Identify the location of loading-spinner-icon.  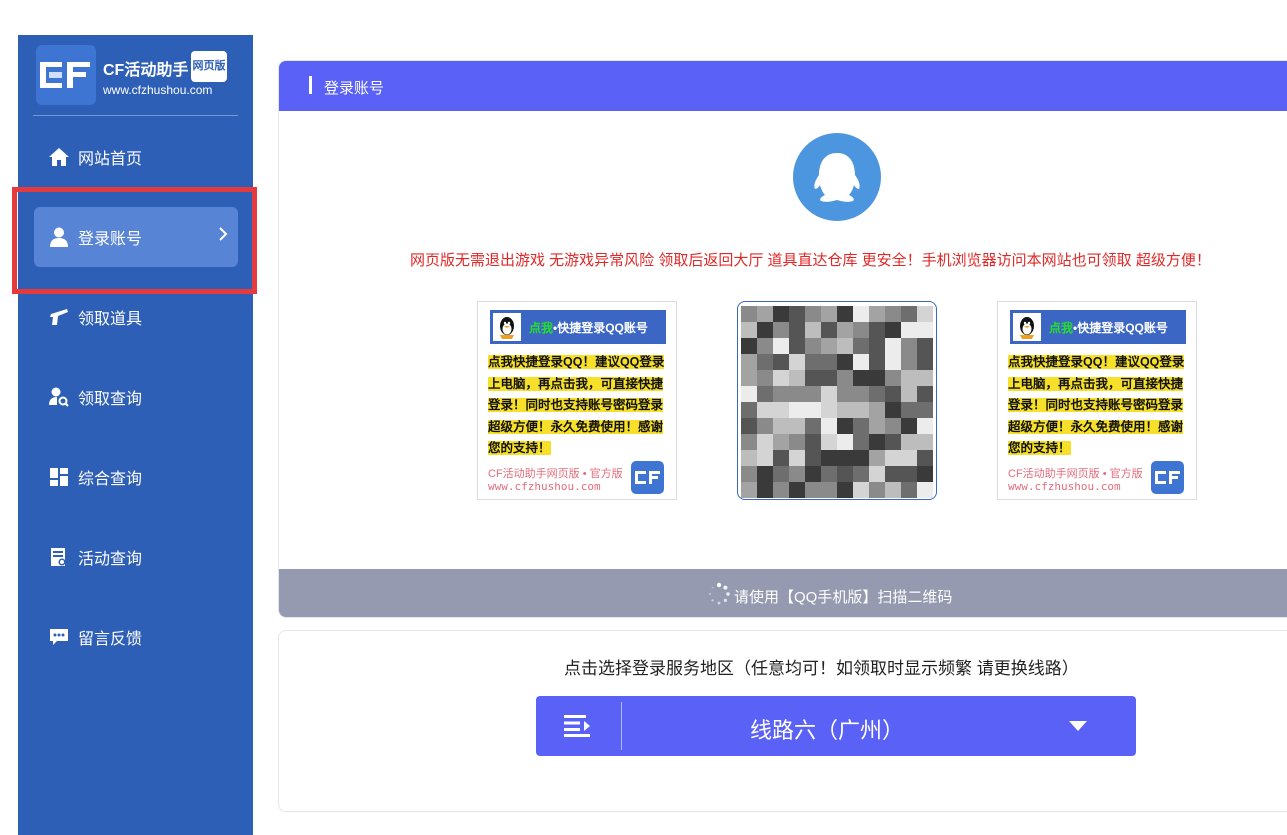
(719, 594).